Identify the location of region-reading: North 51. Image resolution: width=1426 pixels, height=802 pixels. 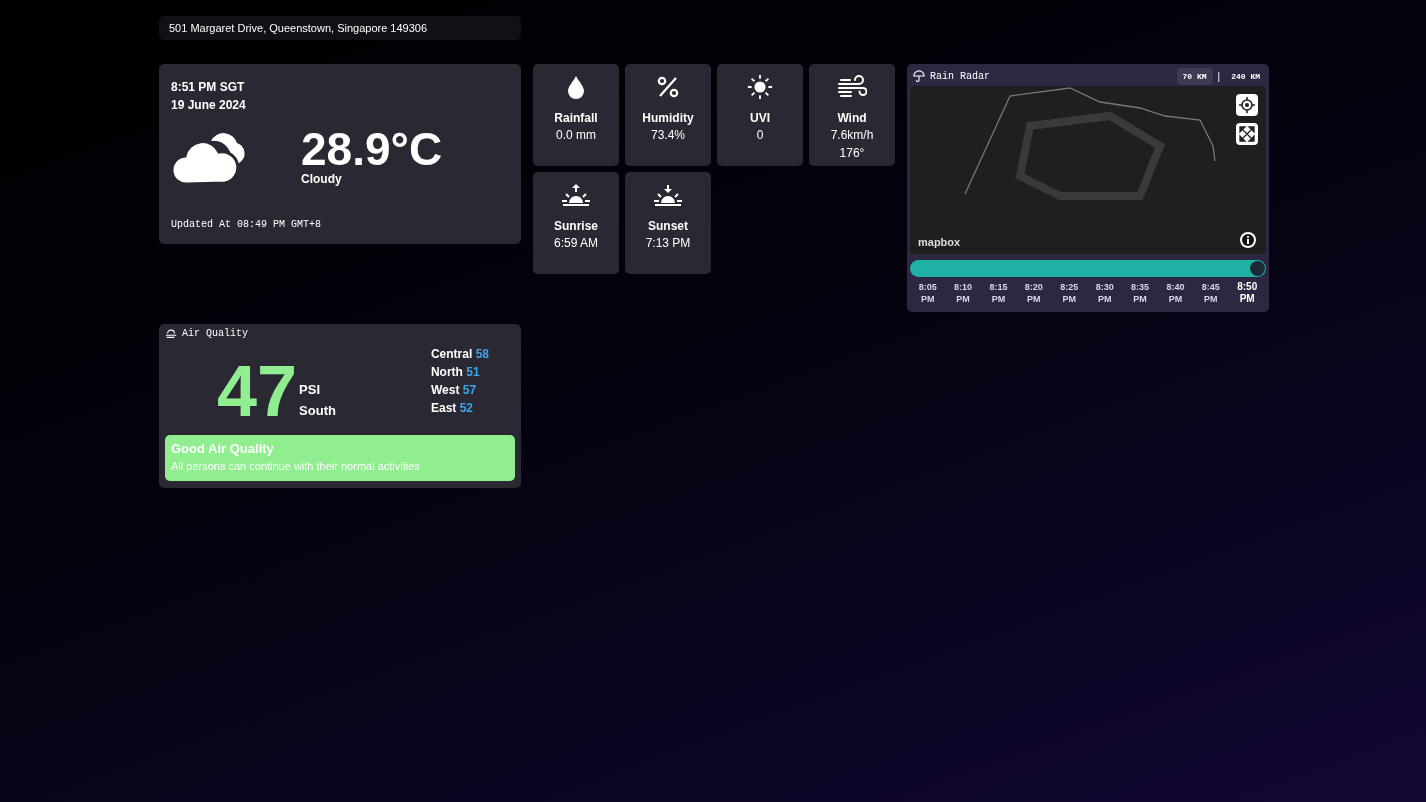
(455, 372).